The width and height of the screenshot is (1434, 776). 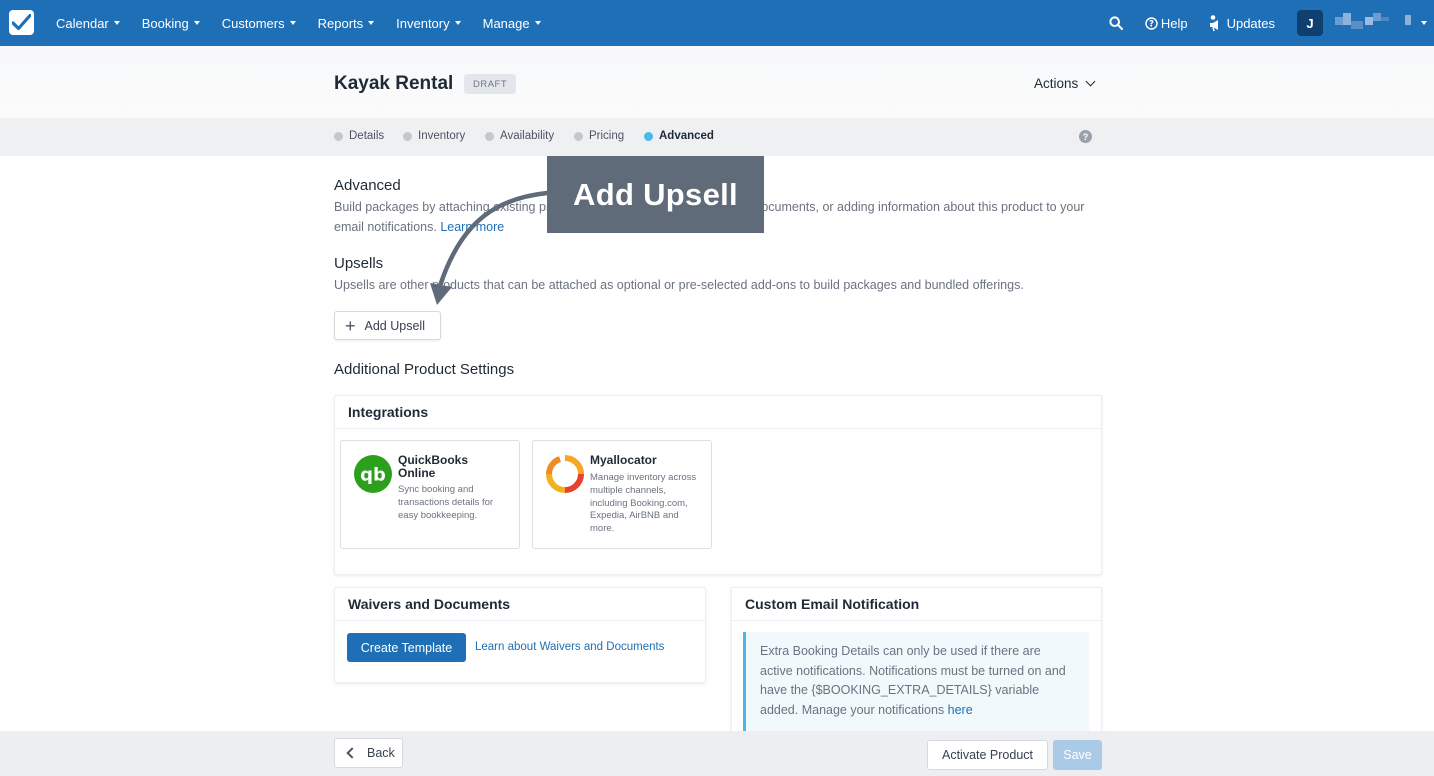 I want to click on quickbooks-logo-icon: qb, so click(x=373, y=474).